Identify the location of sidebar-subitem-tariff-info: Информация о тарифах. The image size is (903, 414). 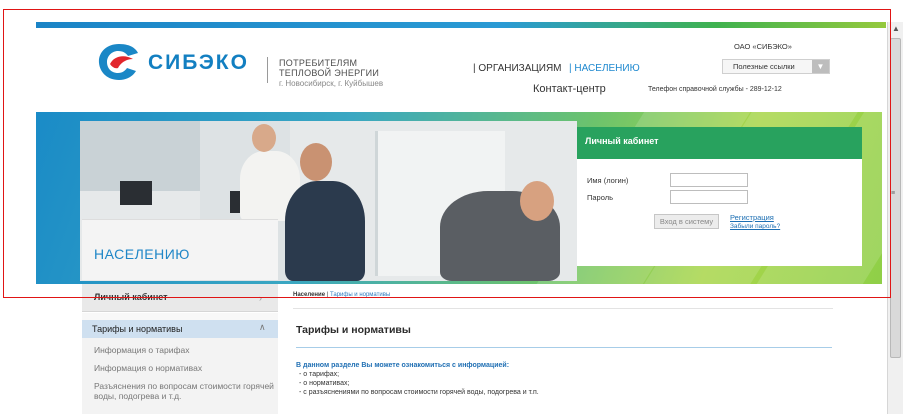
(141, 350).